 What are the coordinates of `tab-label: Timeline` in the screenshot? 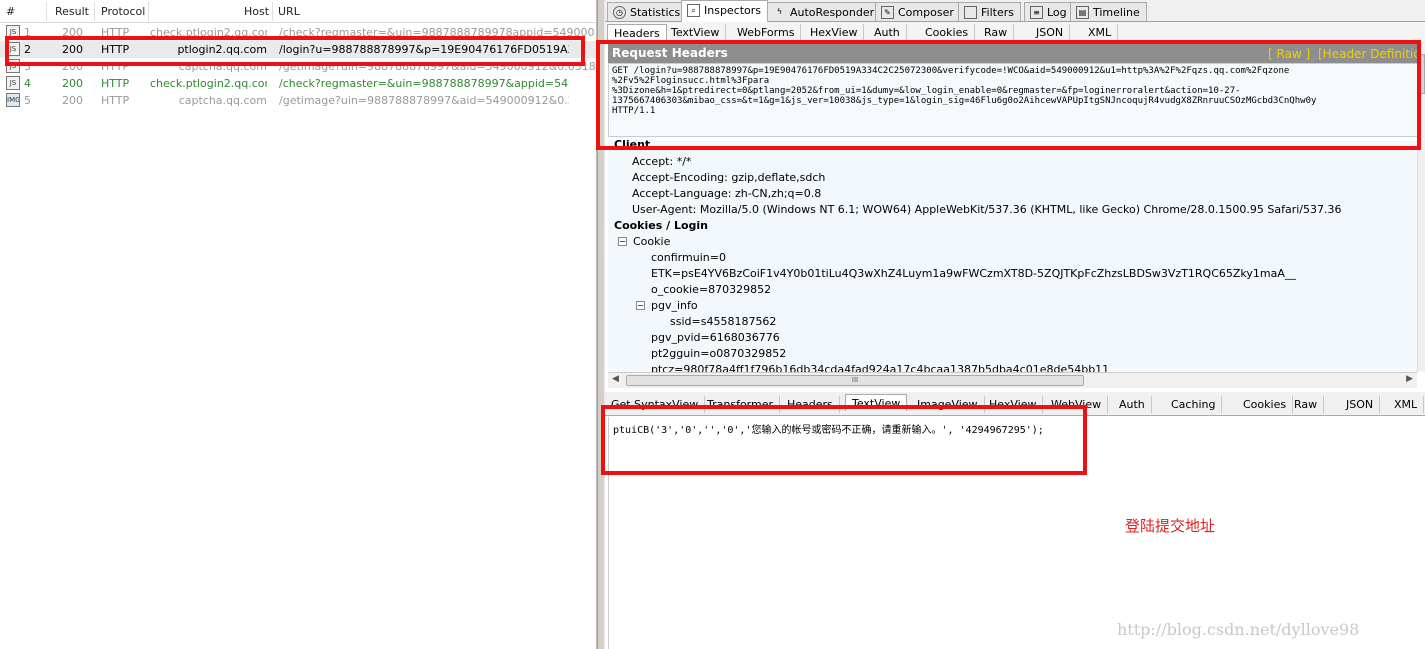 It's located at (1116, 12).